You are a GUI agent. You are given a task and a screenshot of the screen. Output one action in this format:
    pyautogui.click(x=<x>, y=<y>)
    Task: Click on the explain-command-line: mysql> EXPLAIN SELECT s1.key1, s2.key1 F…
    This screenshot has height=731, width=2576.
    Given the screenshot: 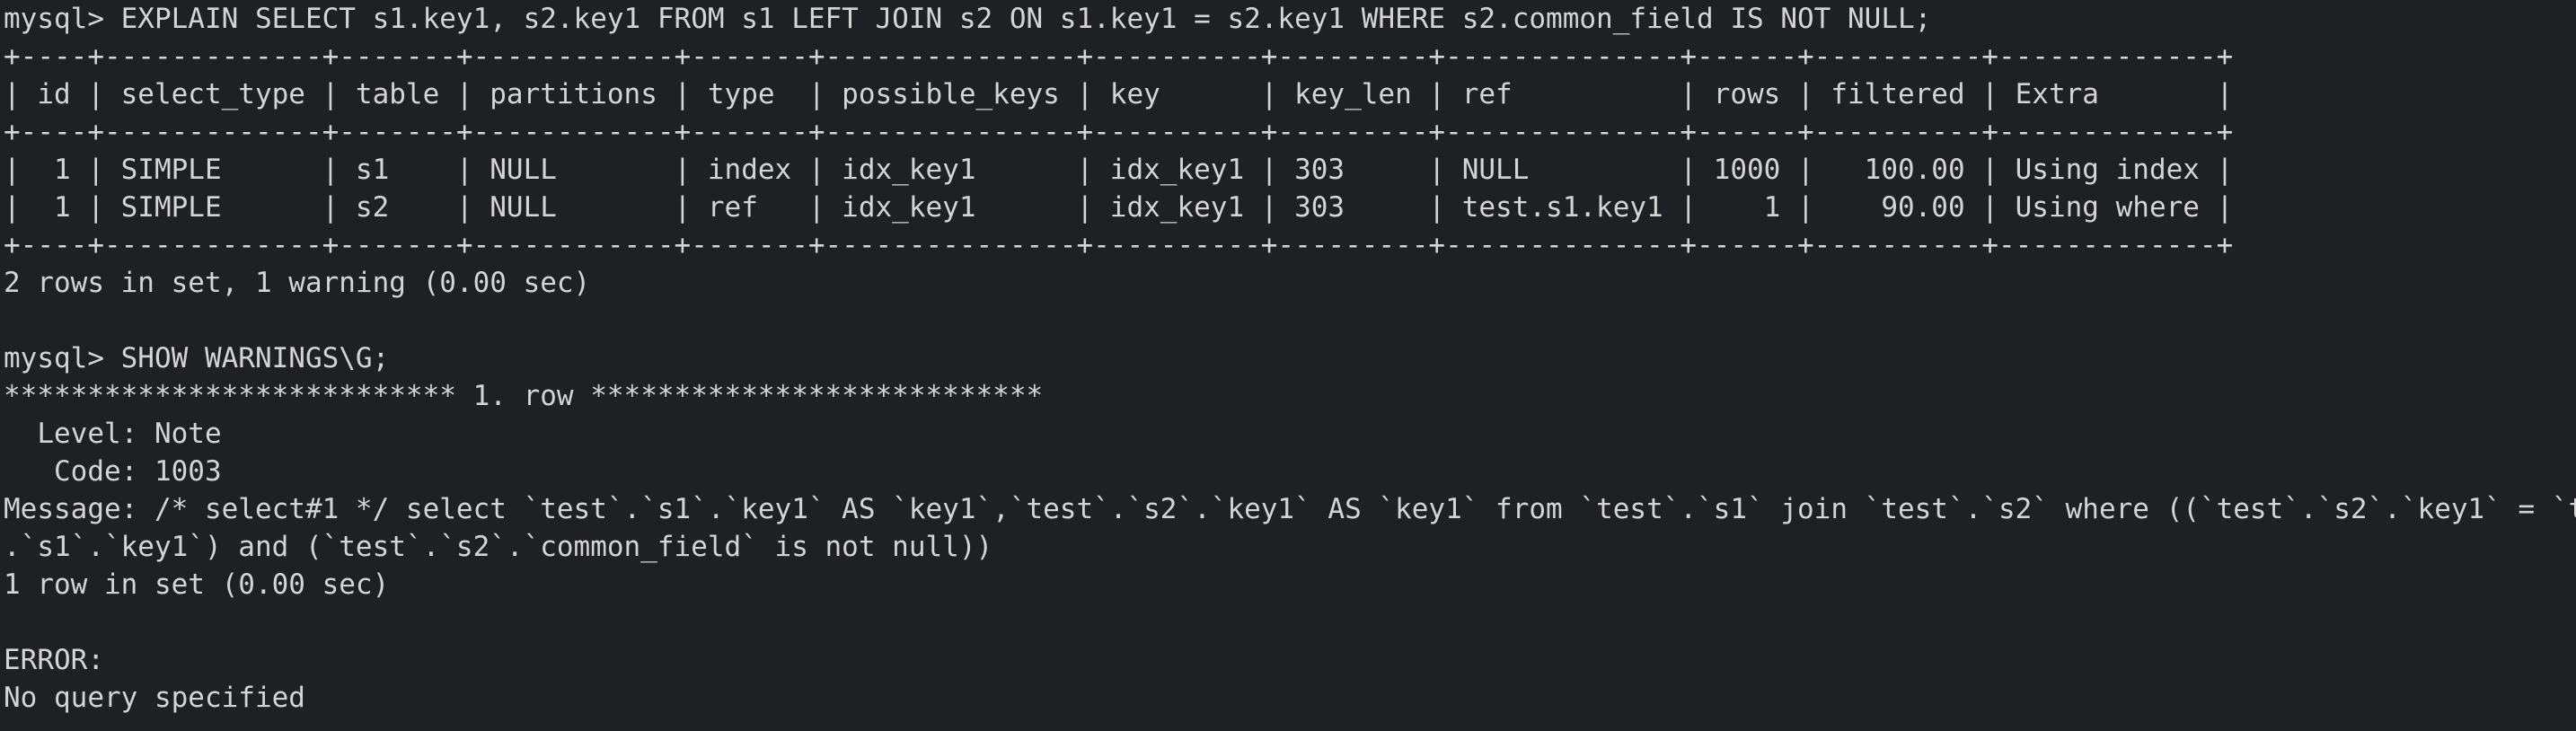 What is the action you would take?
    pyautogui.click(x=968, y=19)
    